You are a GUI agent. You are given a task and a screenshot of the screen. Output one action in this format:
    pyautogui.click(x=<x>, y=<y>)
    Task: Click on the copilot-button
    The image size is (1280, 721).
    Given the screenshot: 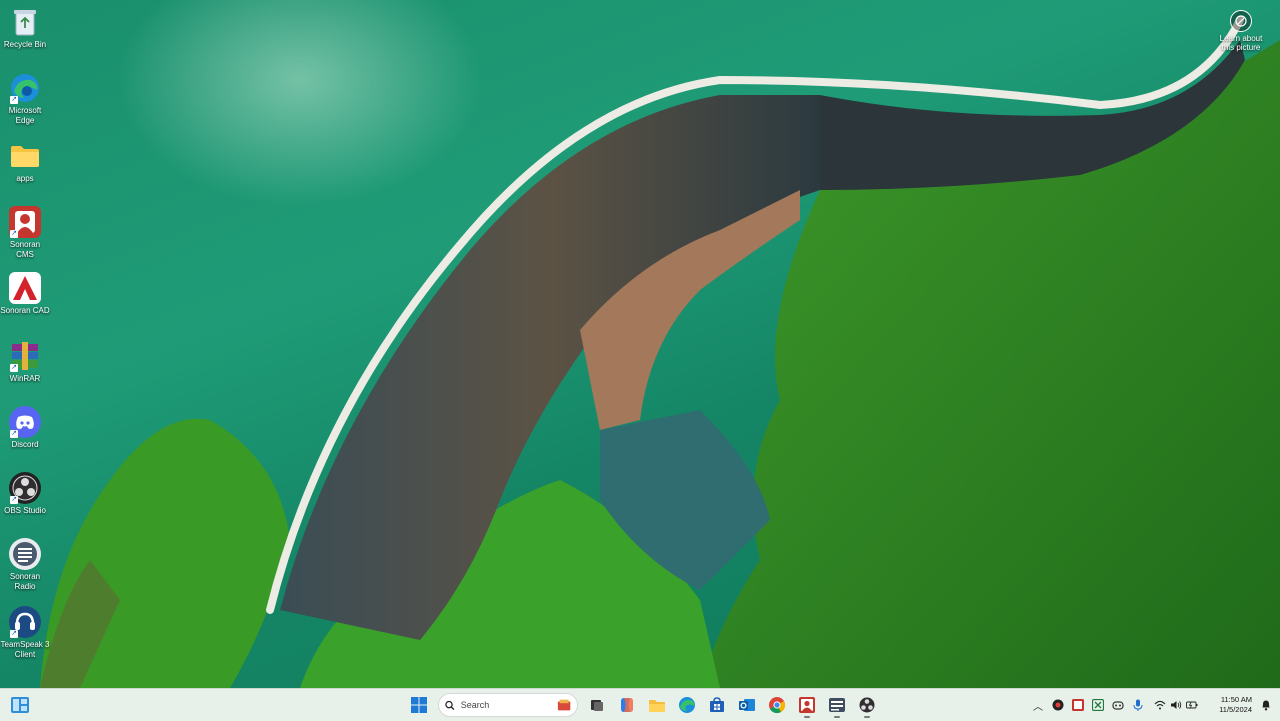 What is the action you would take?
    pyautogui.click(x=627, y=705)
    